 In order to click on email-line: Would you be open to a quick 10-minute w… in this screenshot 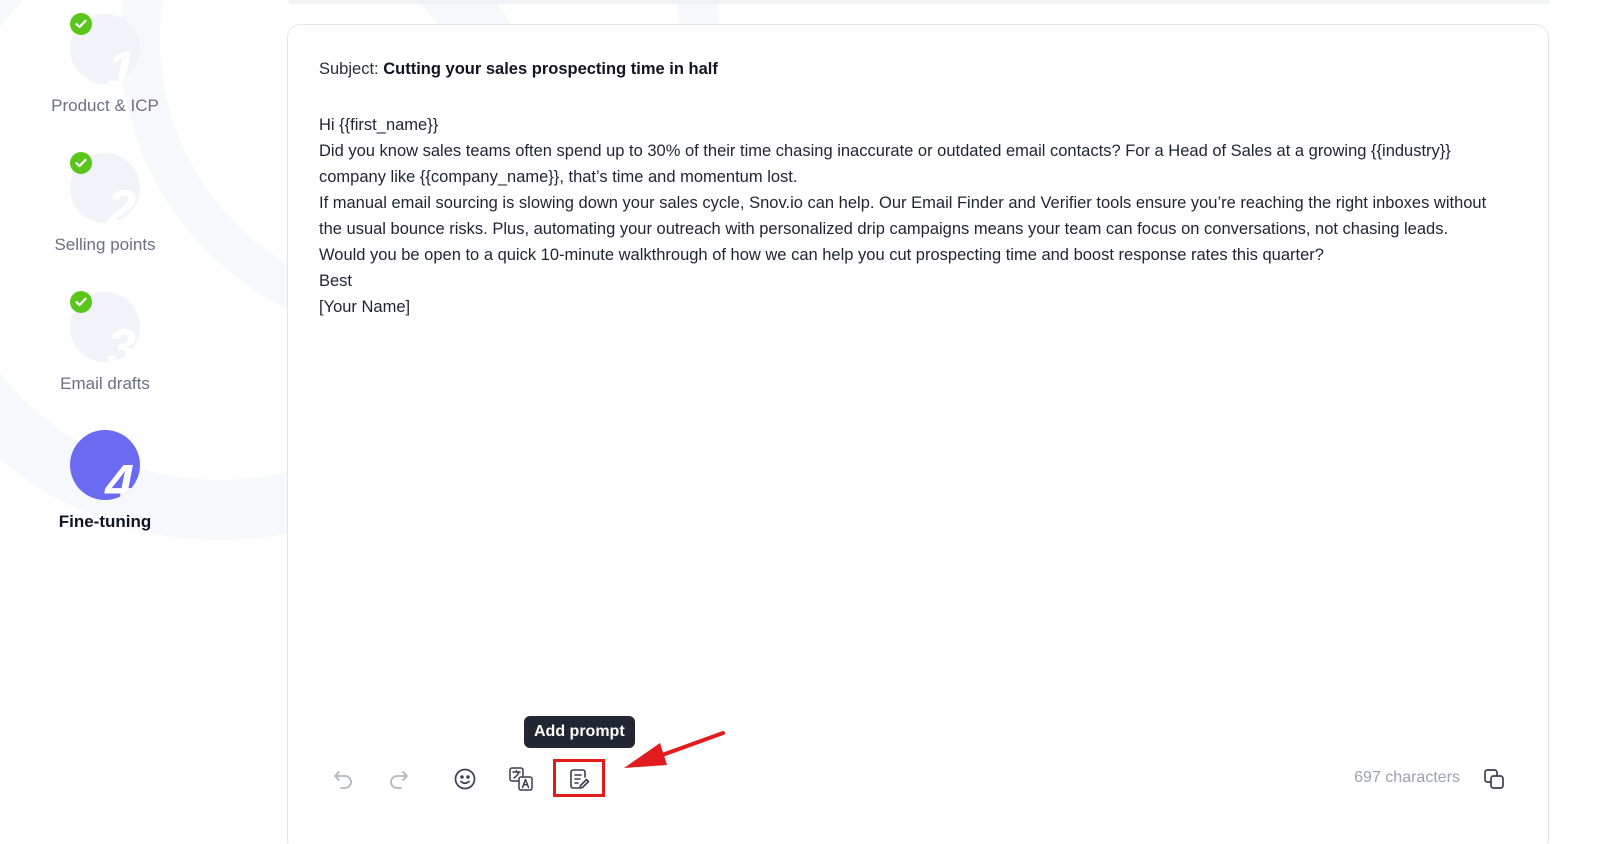, I will do `click(821, 255)`.